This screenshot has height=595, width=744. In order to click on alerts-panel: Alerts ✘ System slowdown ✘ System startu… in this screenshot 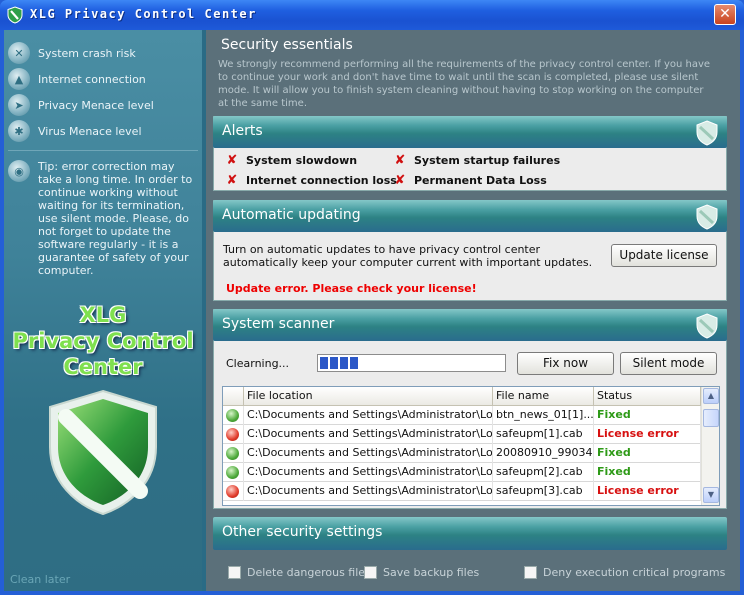, I will do `click(470, 153)`.